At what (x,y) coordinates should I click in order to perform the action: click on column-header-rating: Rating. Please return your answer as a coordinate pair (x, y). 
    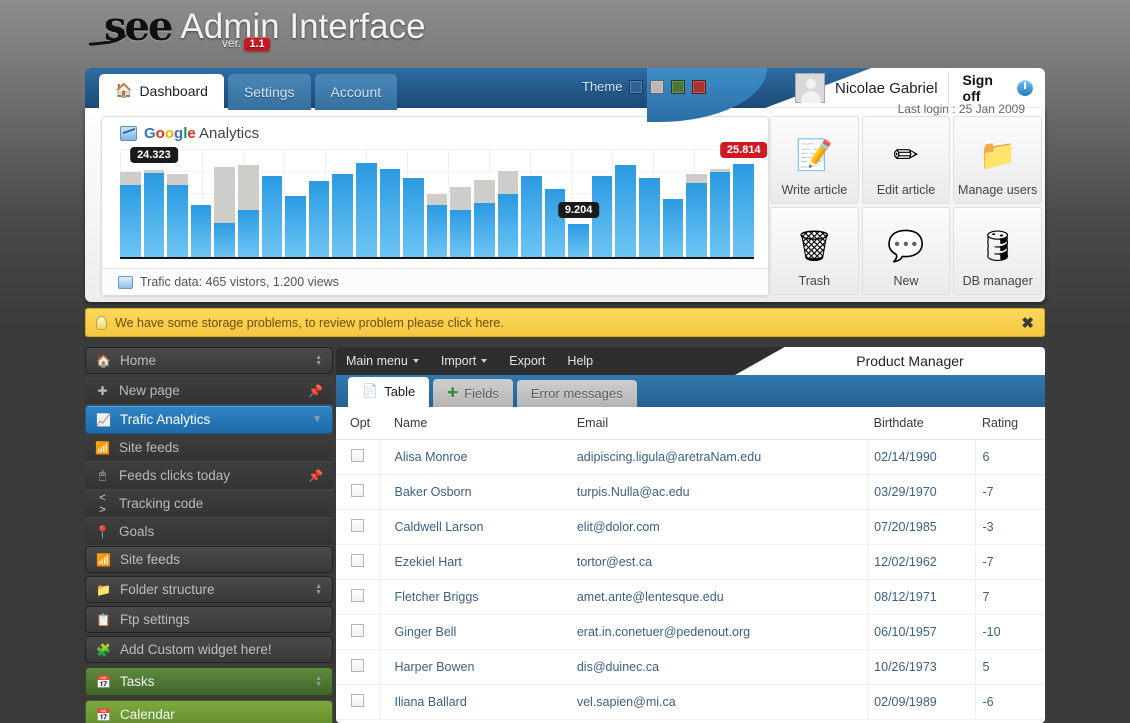
    Looking at the image, I should click on (1010, 423).